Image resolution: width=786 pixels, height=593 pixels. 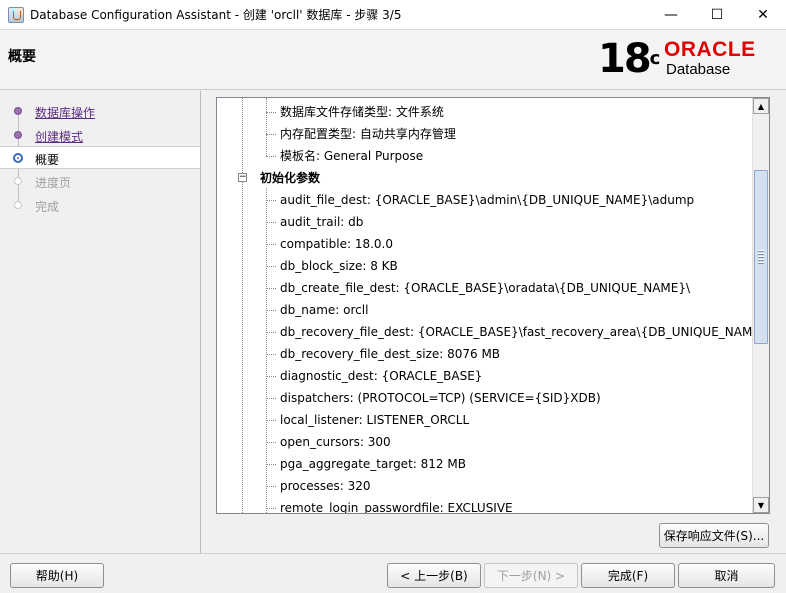 What do you see at coordinates (726, 575) in the screenshot?
I see `cancel-button: 取消` at bounding box center [726, 575].